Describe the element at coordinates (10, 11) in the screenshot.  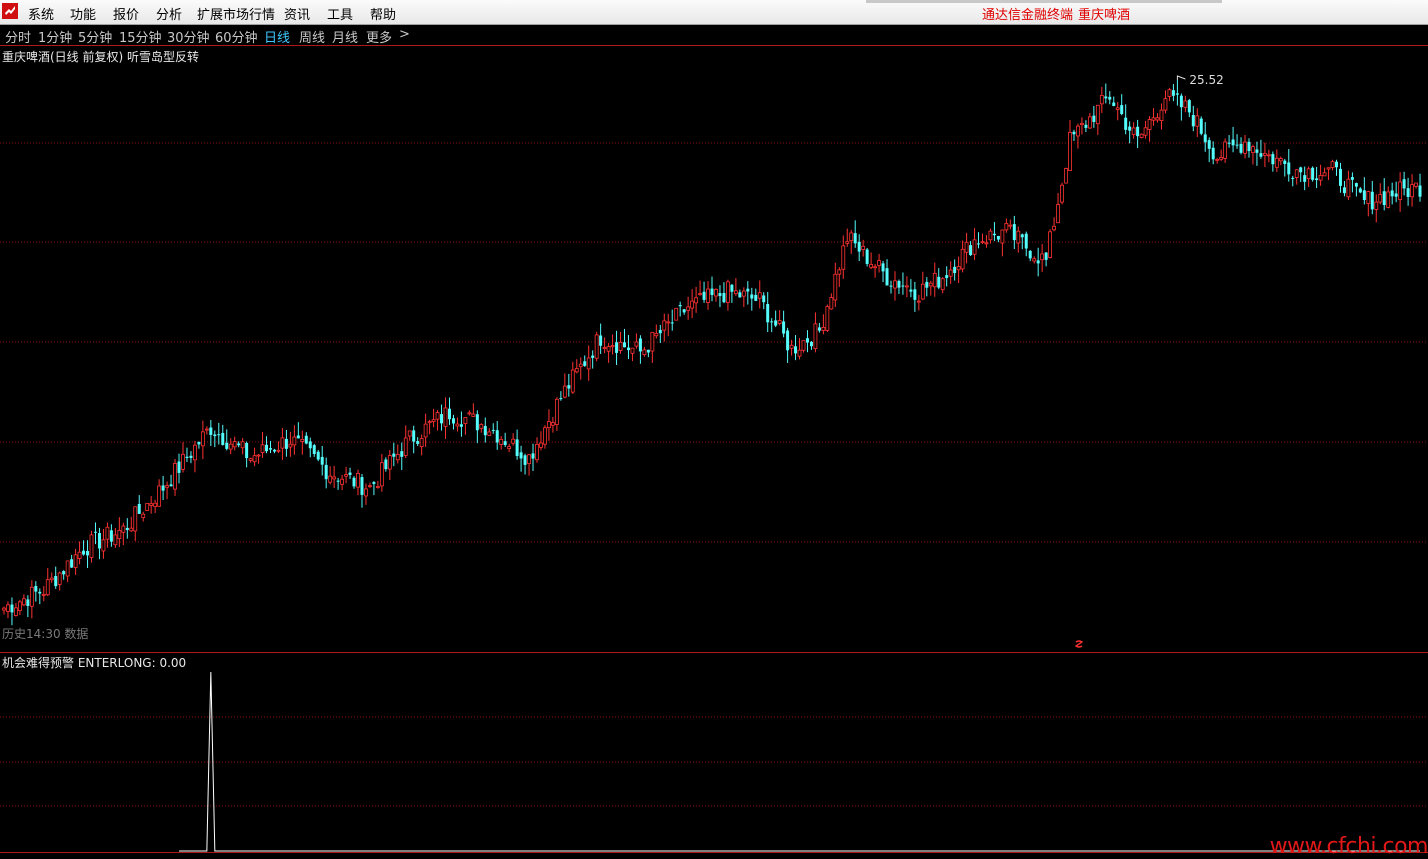
I see `app-logo-icon` at that location.